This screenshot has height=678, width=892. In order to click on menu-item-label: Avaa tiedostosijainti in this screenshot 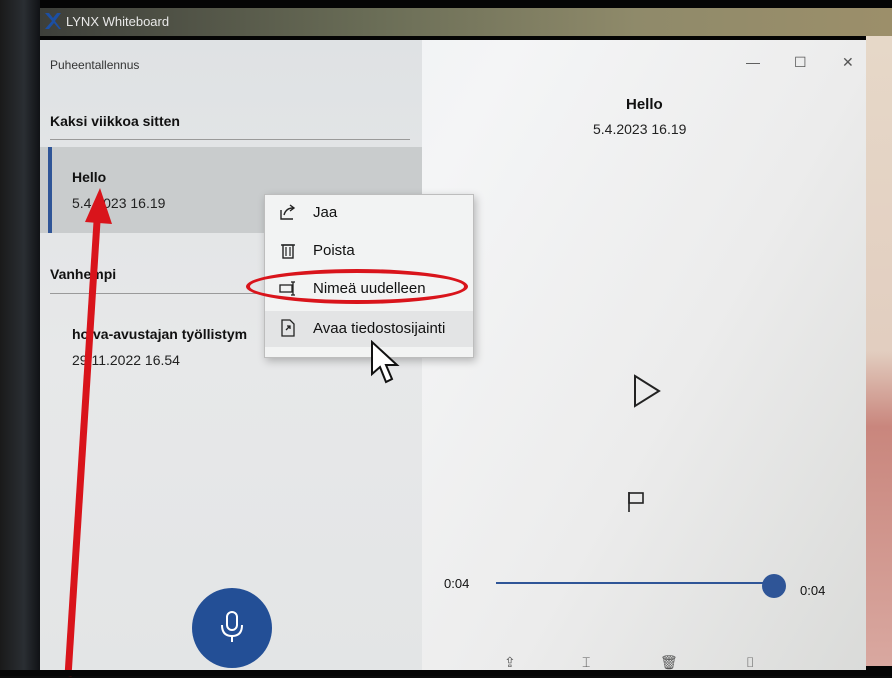, I will do `click(379, 328)`.